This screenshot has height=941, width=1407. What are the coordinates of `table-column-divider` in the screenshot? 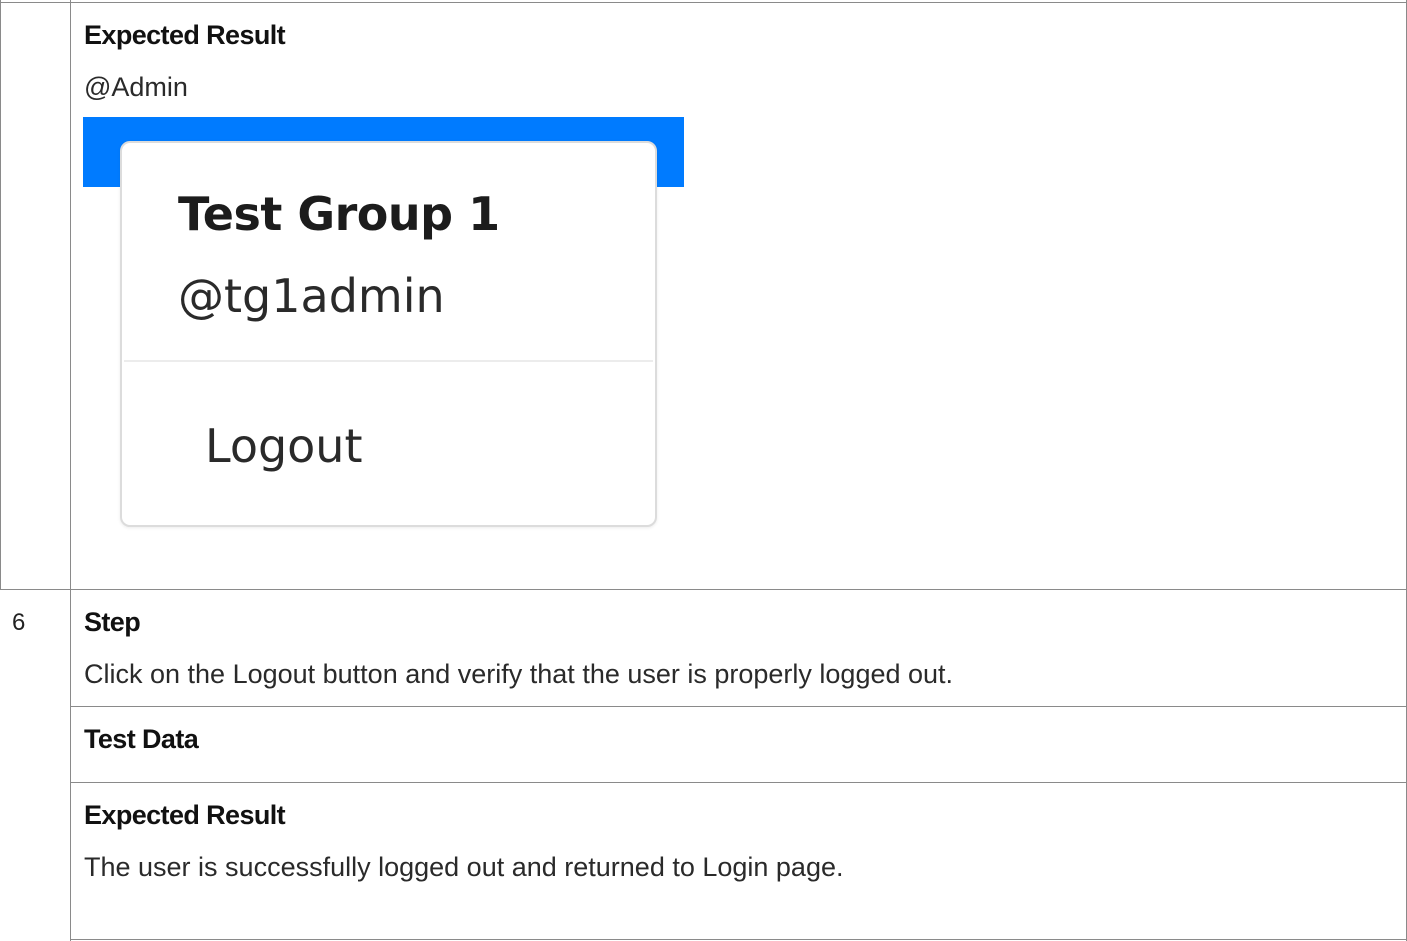 It's located at (70, 470).